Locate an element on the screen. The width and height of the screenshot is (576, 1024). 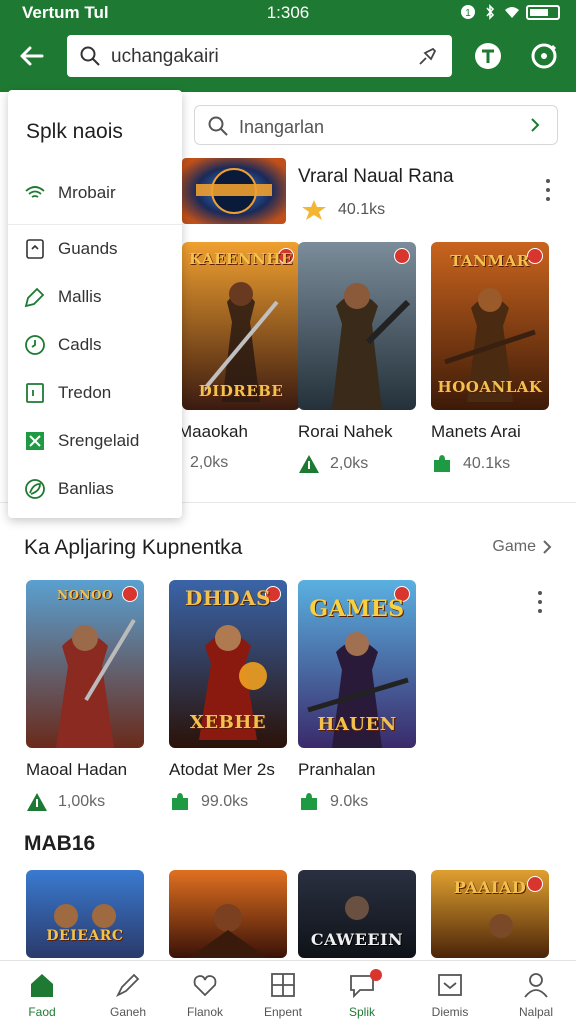
app-header: Vertum Tul 1:306 1 uchangakairi is located at coordinates (288, 46).